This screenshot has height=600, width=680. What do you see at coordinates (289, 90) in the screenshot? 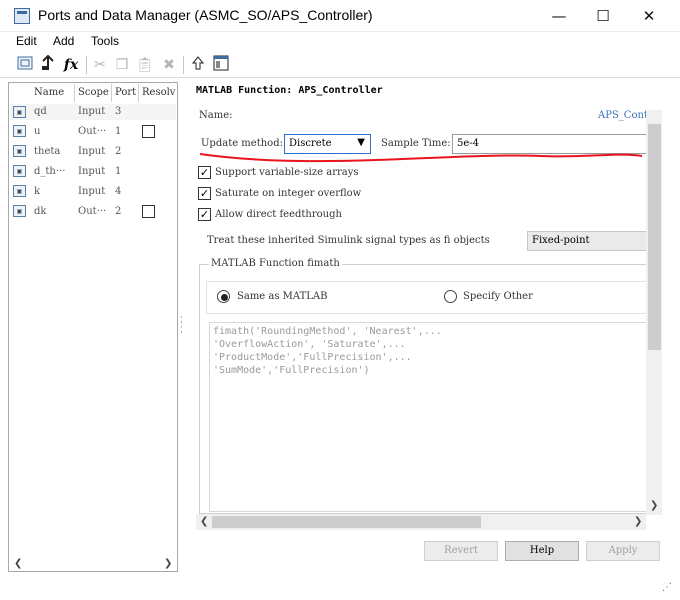
I see `panel-title: MATLAB Function: APS_Controller` at bounding box center [289, 90].